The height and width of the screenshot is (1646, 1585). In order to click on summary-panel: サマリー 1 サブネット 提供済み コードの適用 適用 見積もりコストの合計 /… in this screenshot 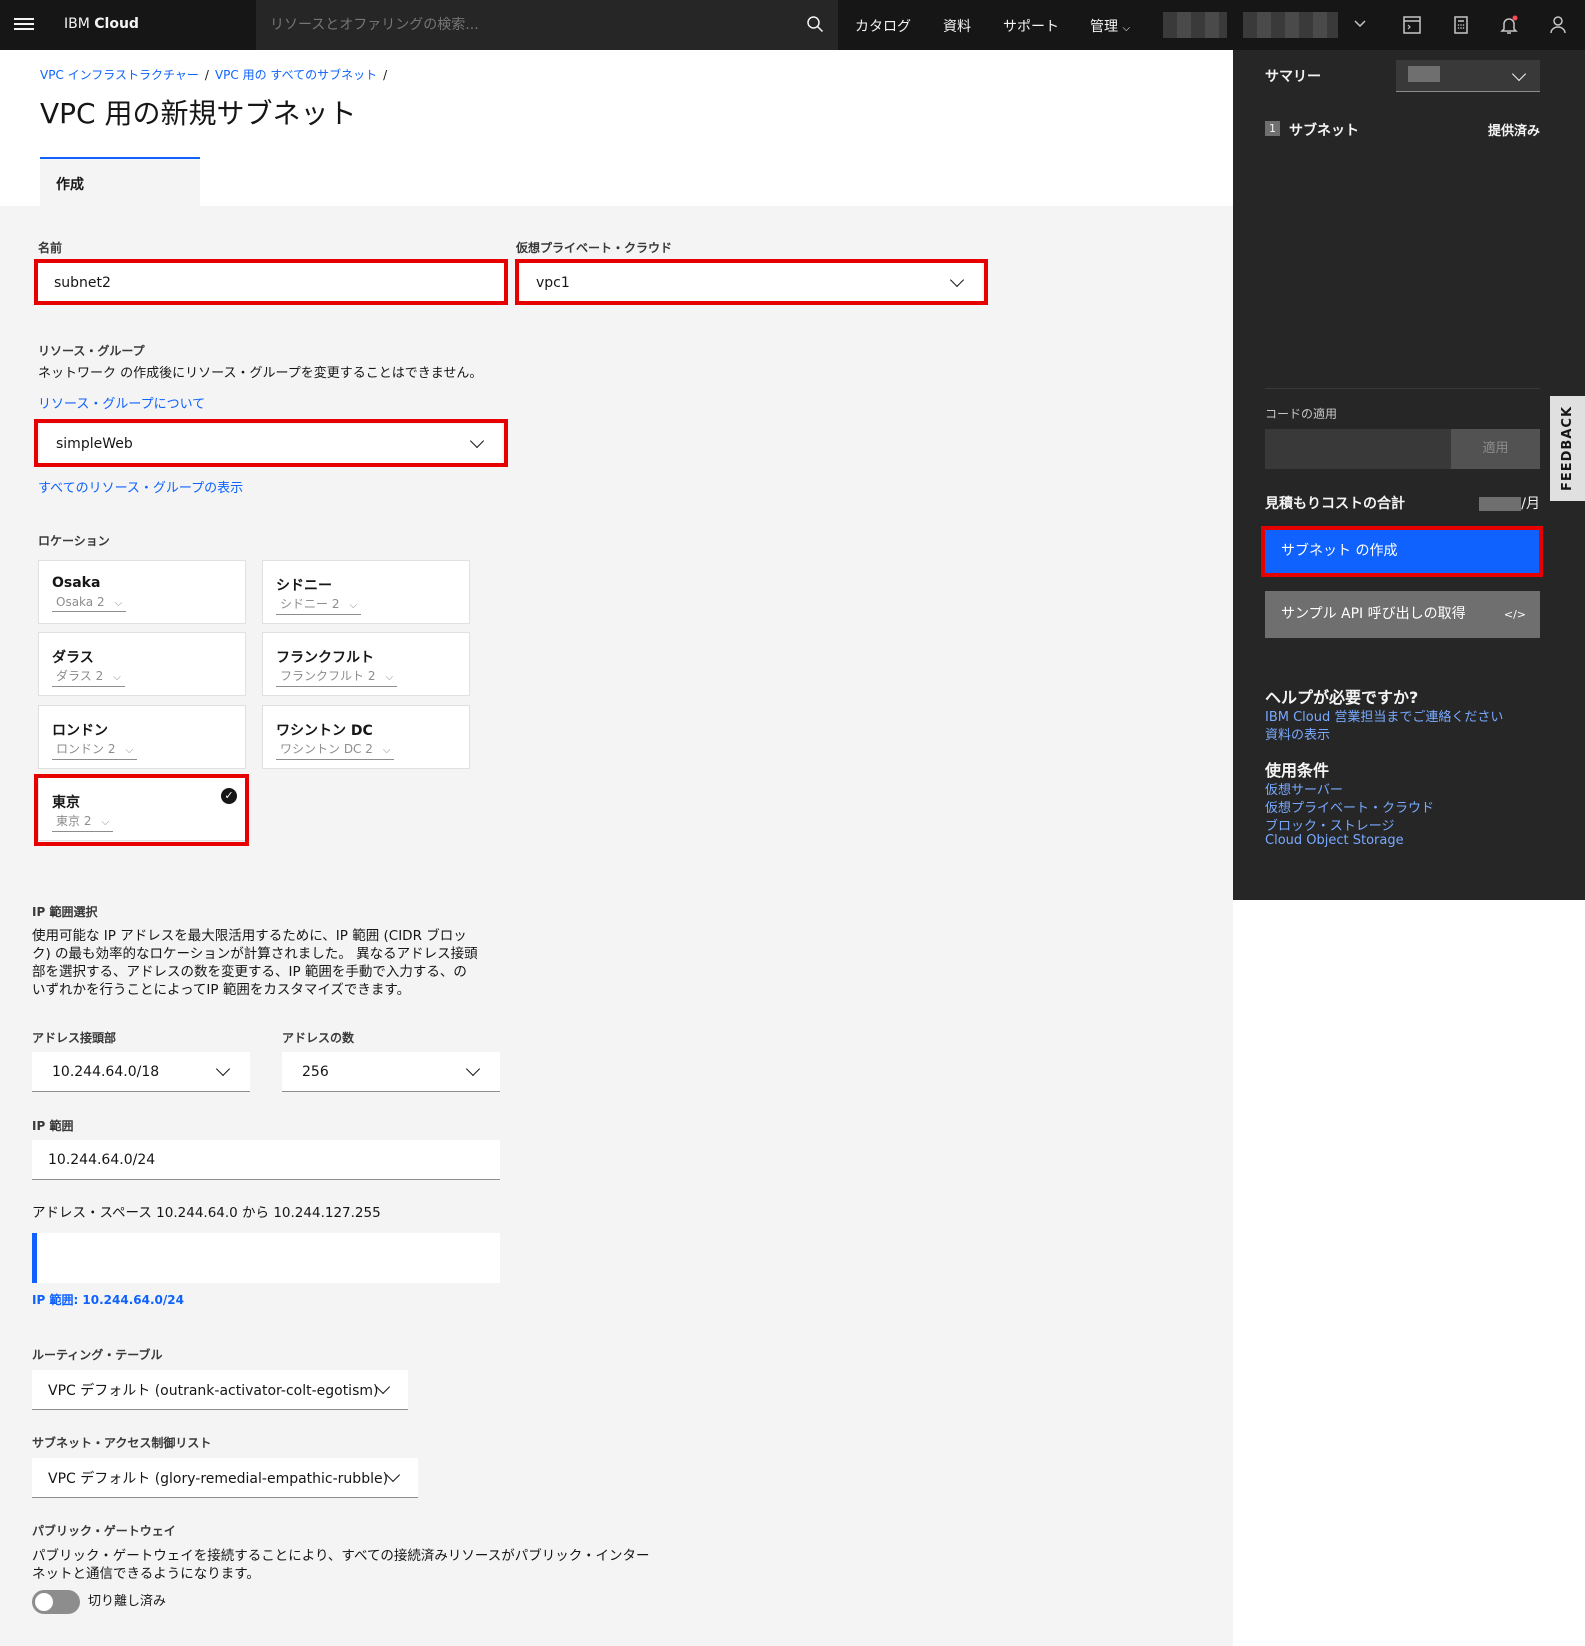, I will do `click(1409, 475)`.